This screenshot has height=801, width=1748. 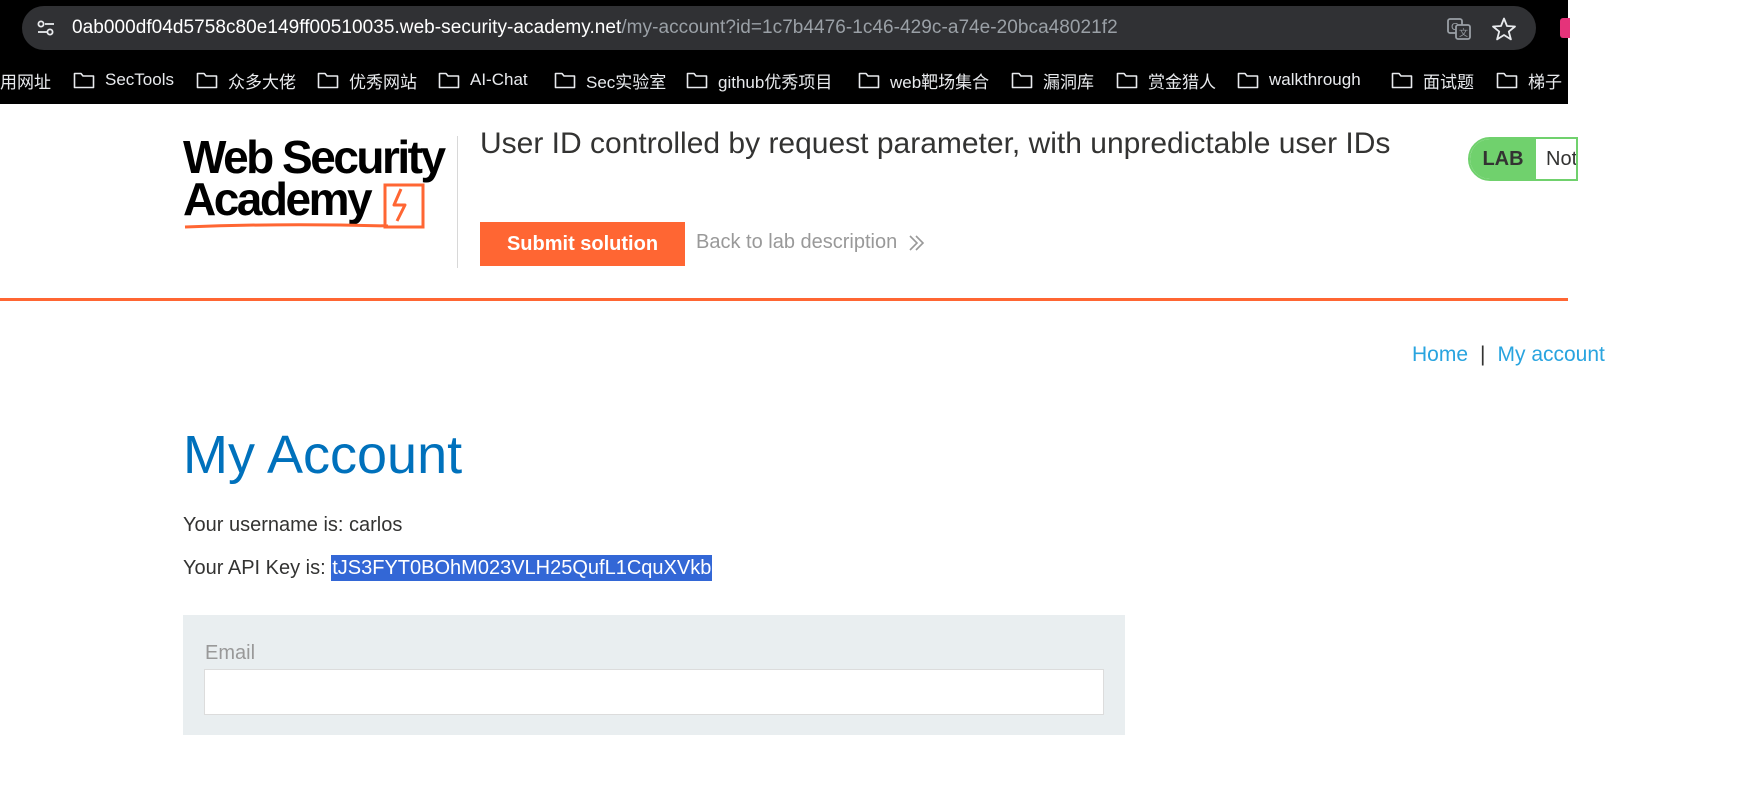 What do you see at coordinates (457, 202) in the screenshot?
I see `header-divider` at bounding box center [457, 202].